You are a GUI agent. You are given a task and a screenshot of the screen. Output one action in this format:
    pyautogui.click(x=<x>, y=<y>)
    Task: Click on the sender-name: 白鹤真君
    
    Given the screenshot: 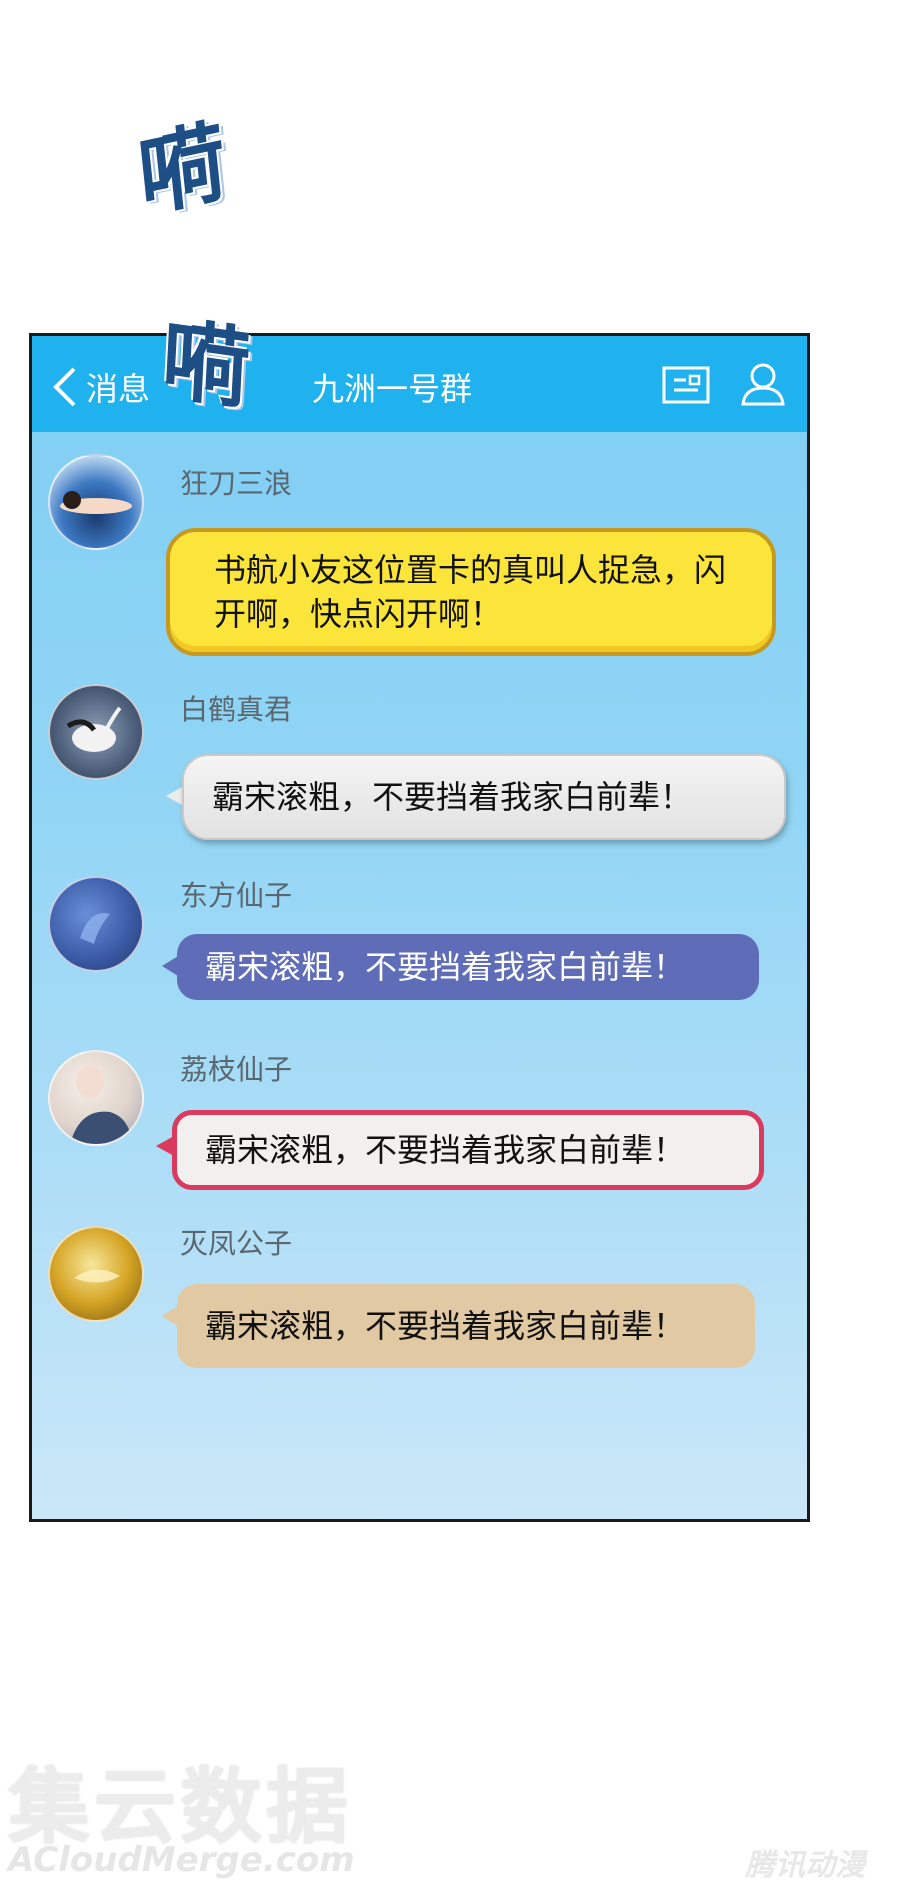 What is the action you would take?
    pyautogui.click(x=236, y=709)
    